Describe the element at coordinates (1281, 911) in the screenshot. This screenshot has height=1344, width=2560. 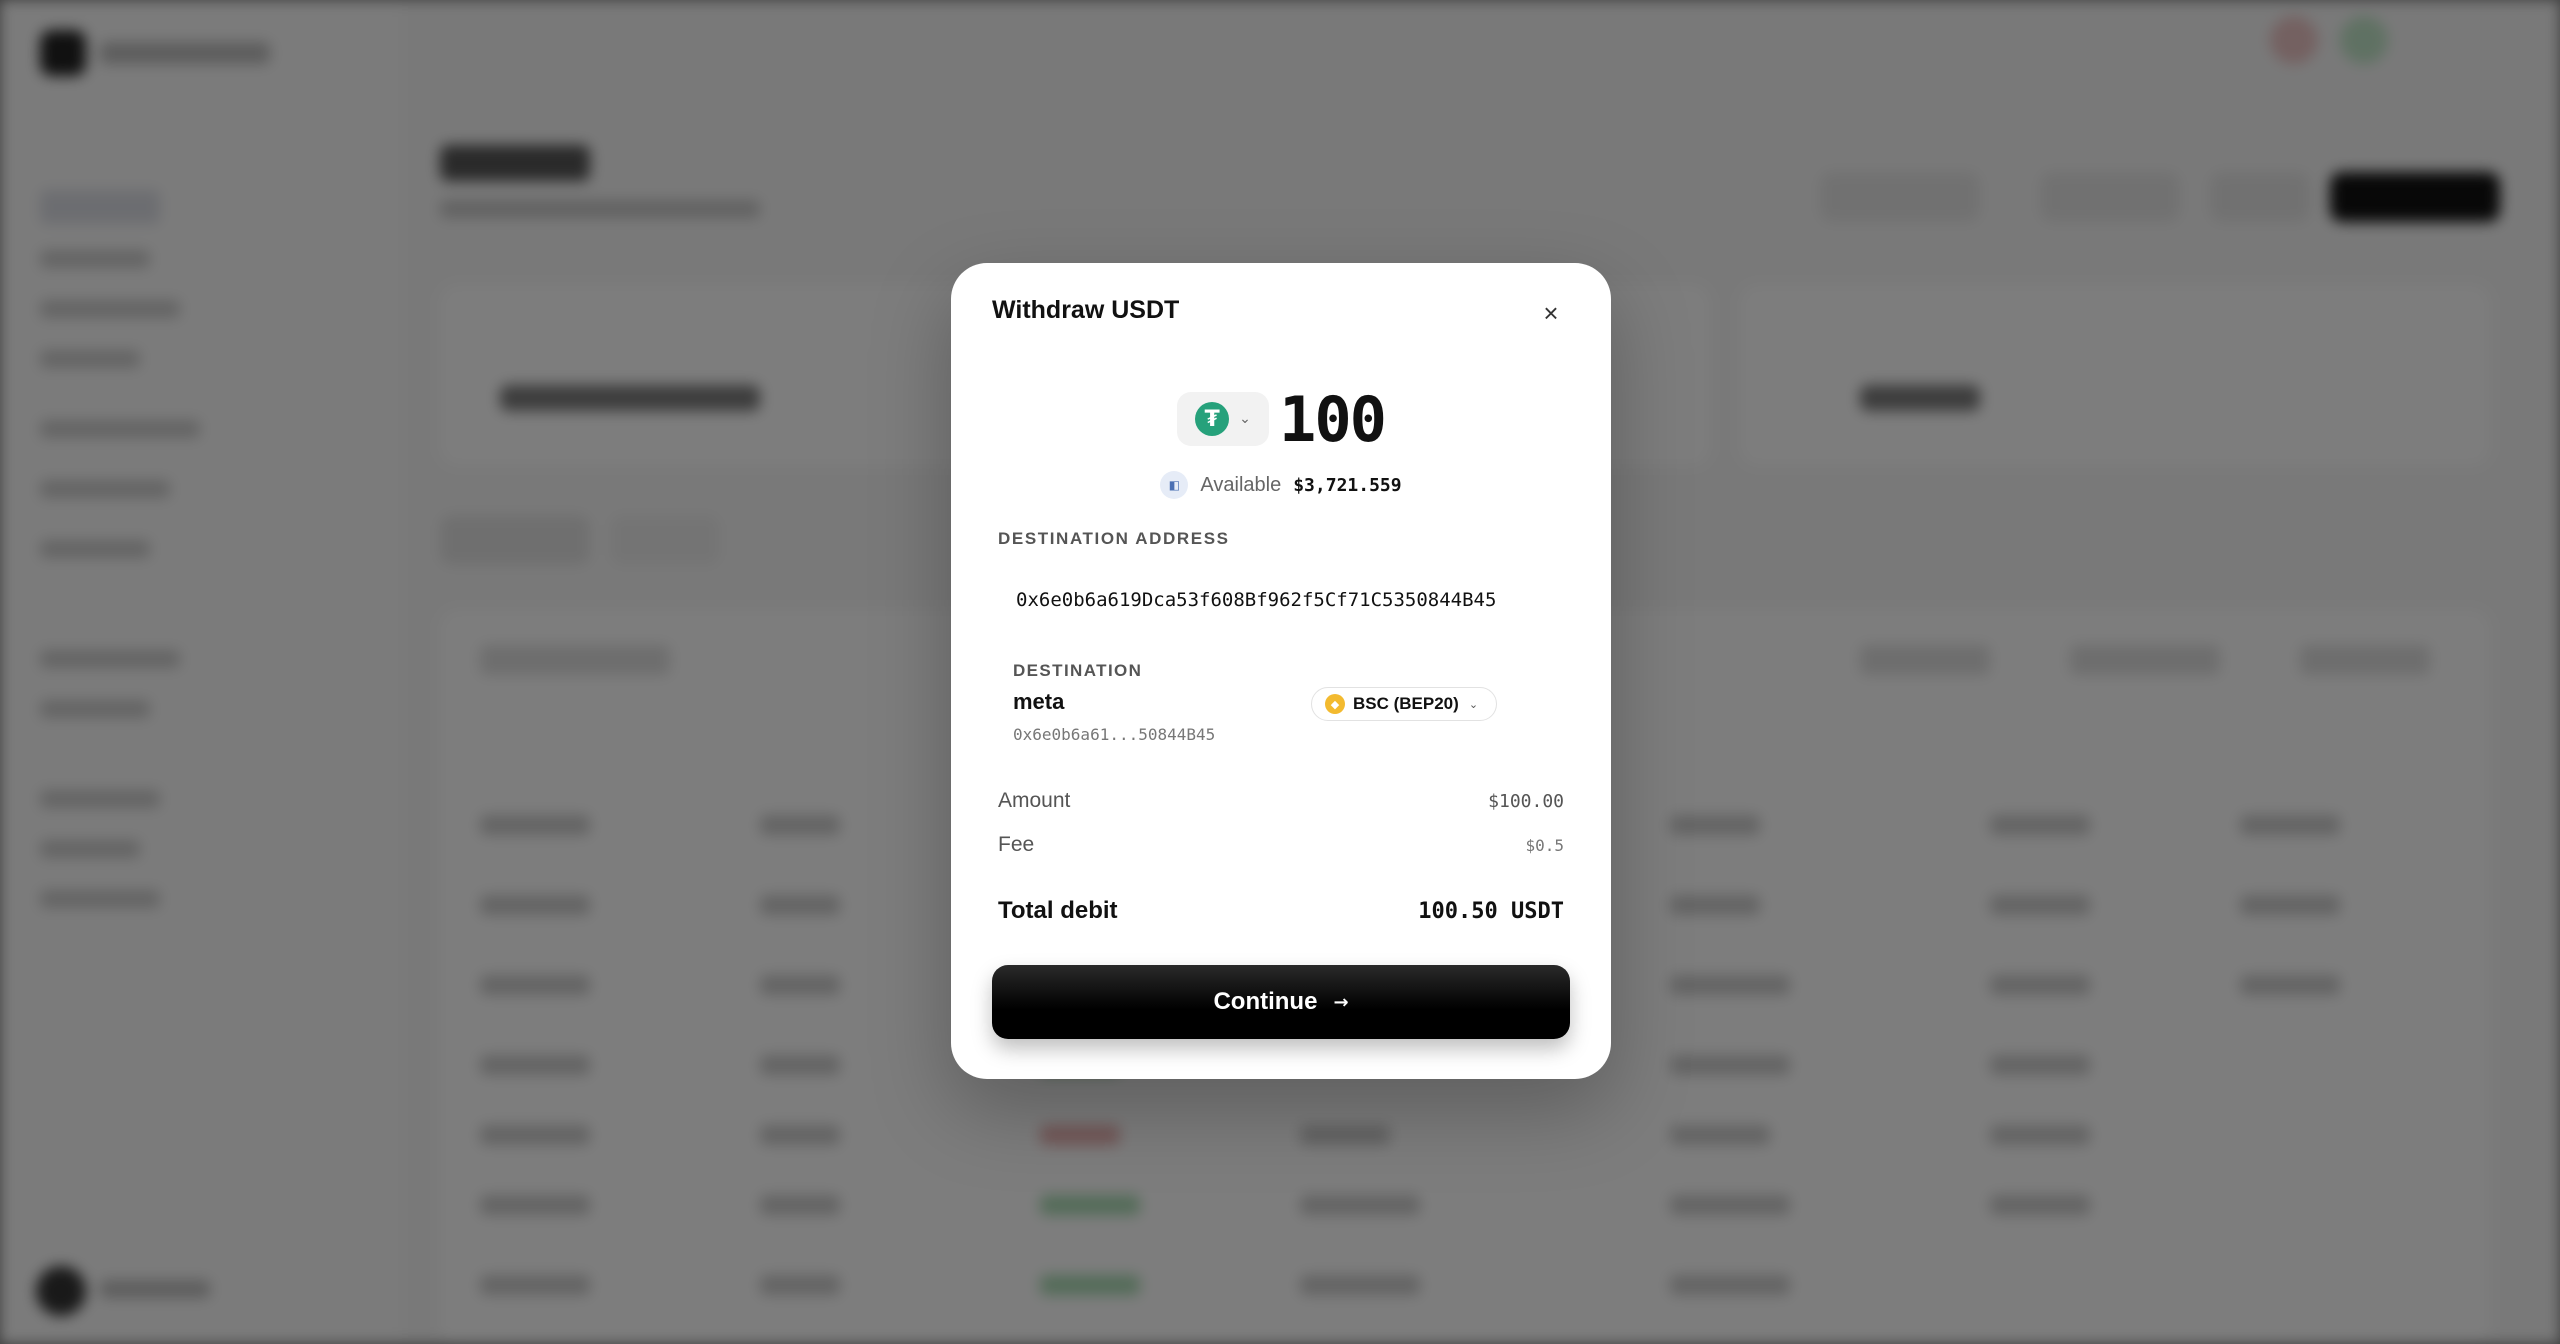
I see `total-debit-row: Total debit 100.50 USDT` at that location.